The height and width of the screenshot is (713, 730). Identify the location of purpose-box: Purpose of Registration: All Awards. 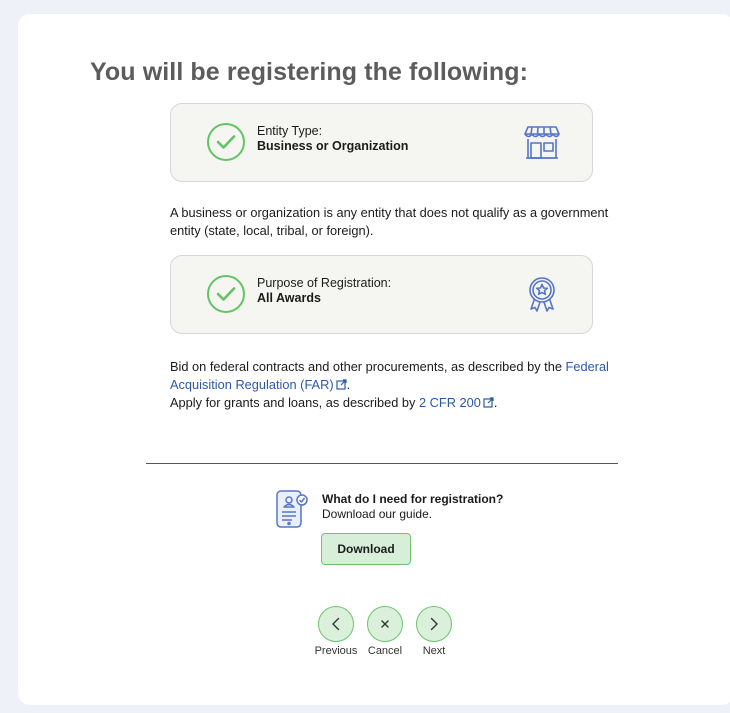
(381, 294).